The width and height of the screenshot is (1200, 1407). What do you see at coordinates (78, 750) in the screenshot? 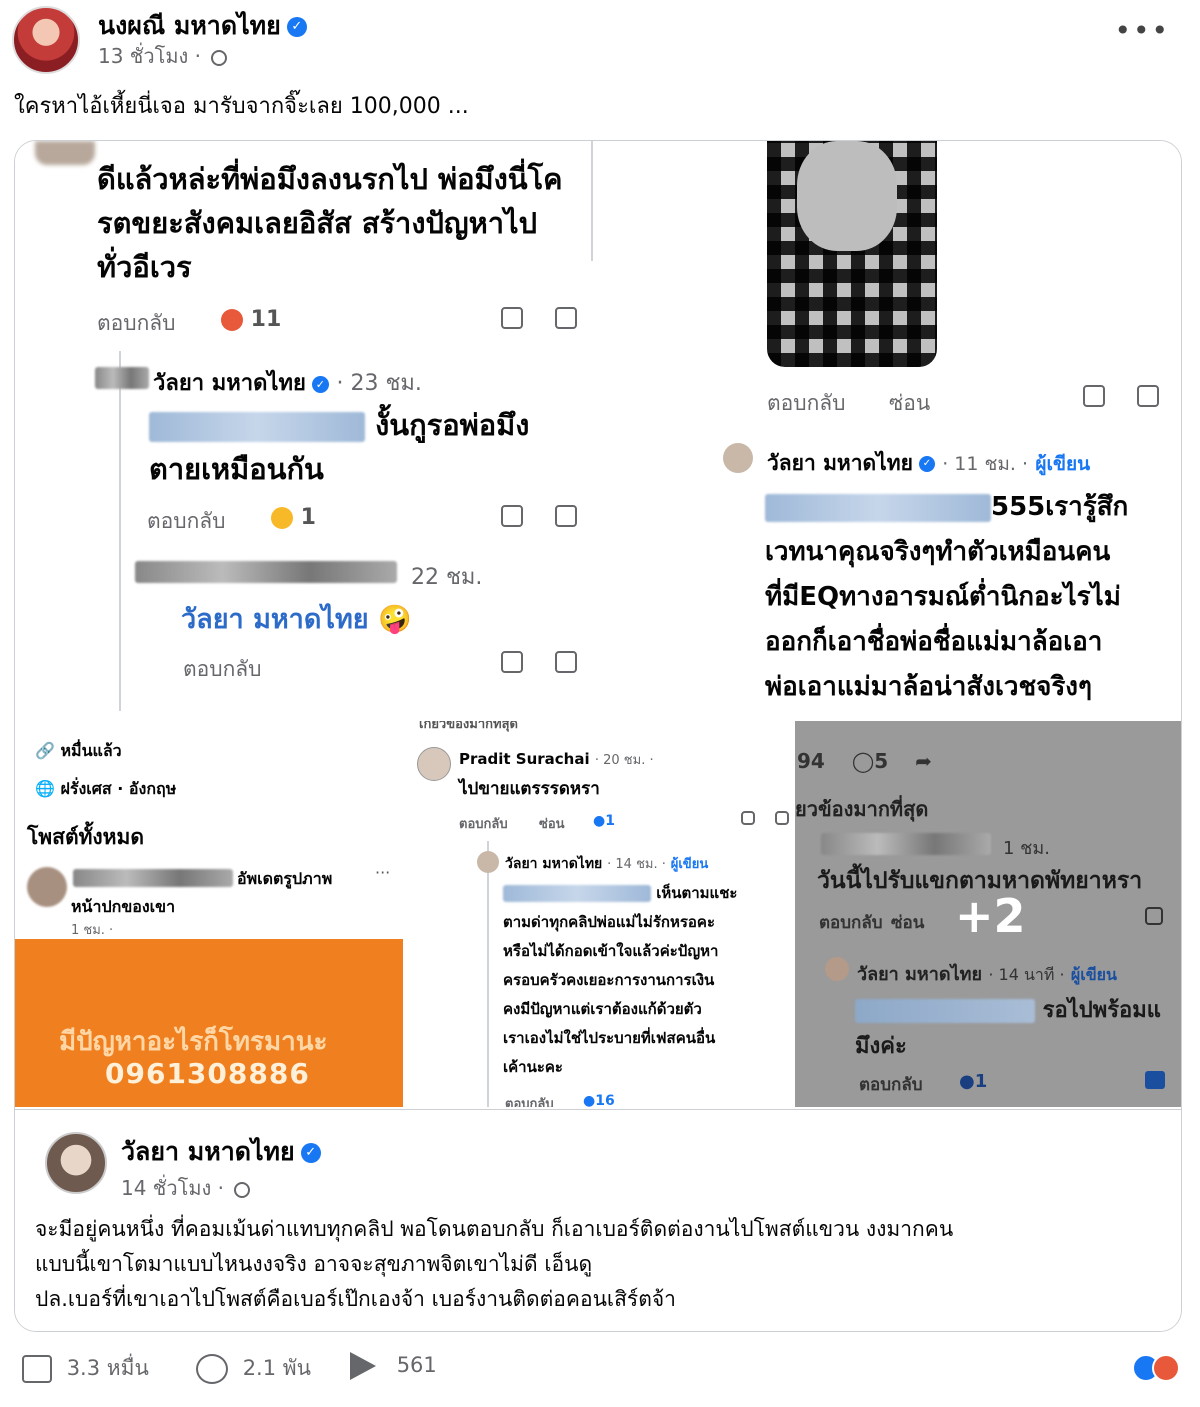
I see `followers-row: 🔗 หมื่นแล้ว` at bounding box center [78, 750].